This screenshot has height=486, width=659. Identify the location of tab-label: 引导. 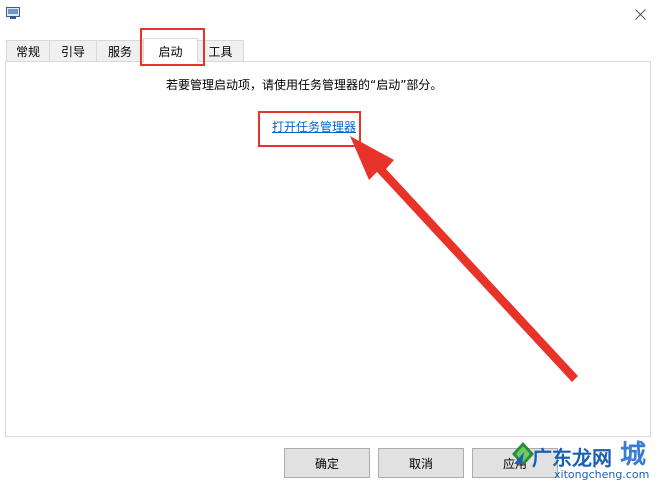
(72, 51).